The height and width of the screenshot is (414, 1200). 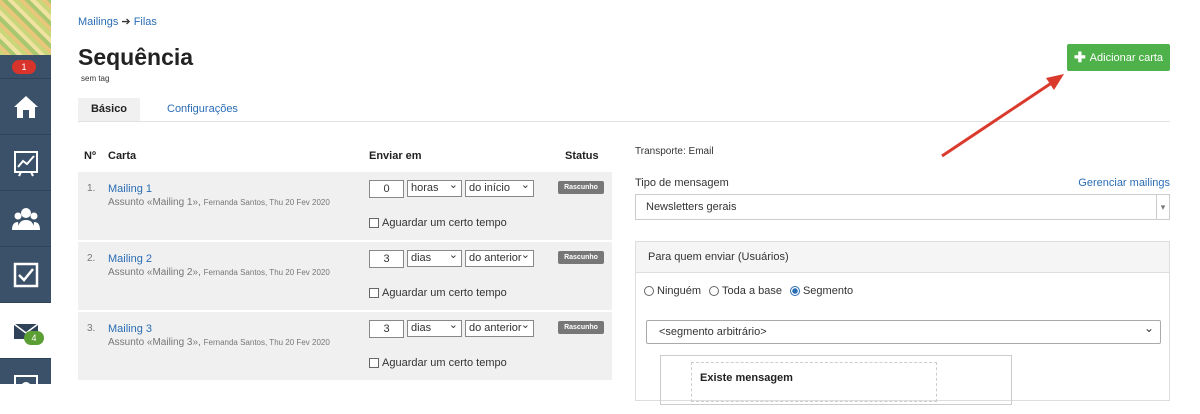 I want to click on sidebar-item-analytics, so click(x=25, y=162).